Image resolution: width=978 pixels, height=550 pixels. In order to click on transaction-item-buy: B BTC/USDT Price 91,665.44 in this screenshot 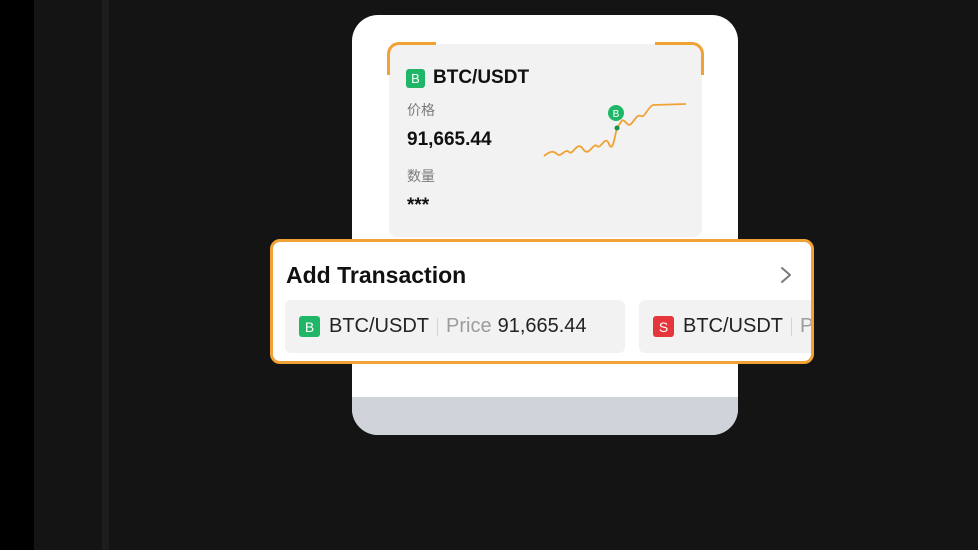, I will do `click(455, 326)`.